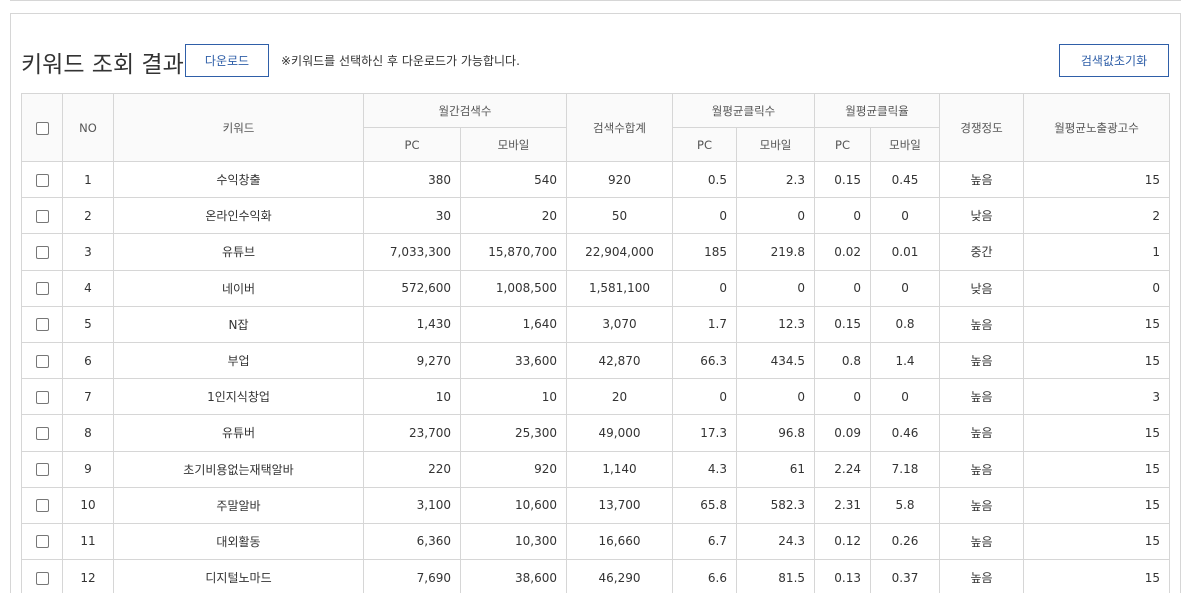 The image size is (1189, 593). I want to click on row-search-total: 22,904,000, so click(619, 252).